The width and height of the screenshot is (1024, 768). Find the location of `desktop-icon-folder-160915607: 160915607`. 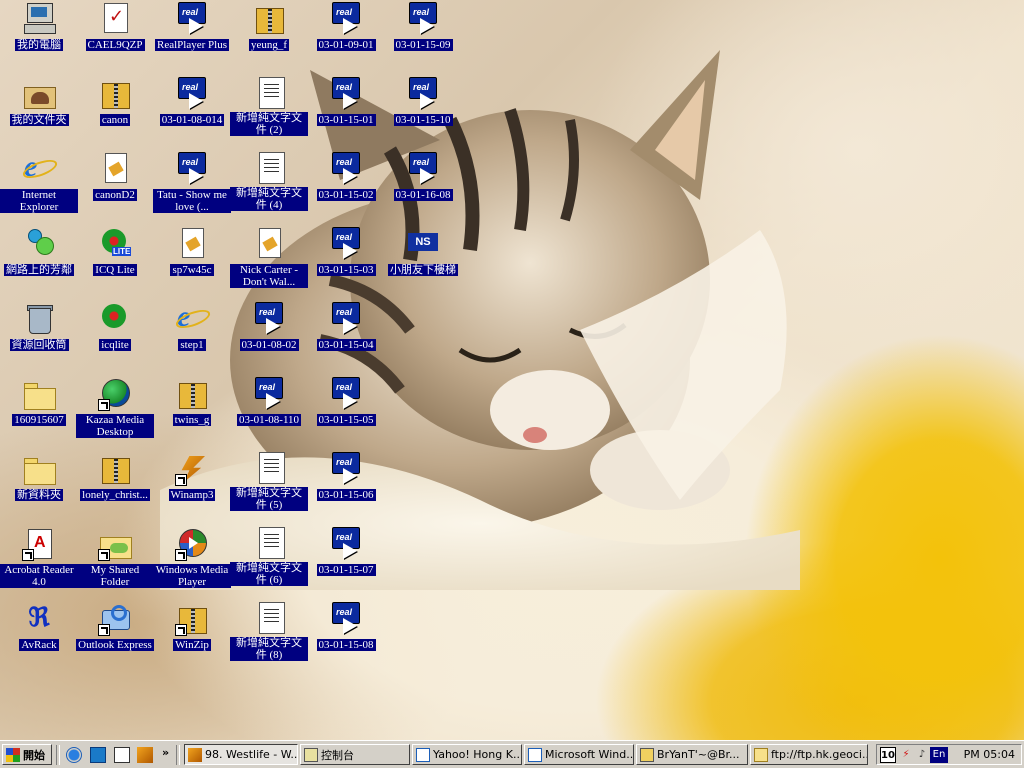

desktop-icon-folder-160915607: 160915607 is located at coordinates (39, 410).